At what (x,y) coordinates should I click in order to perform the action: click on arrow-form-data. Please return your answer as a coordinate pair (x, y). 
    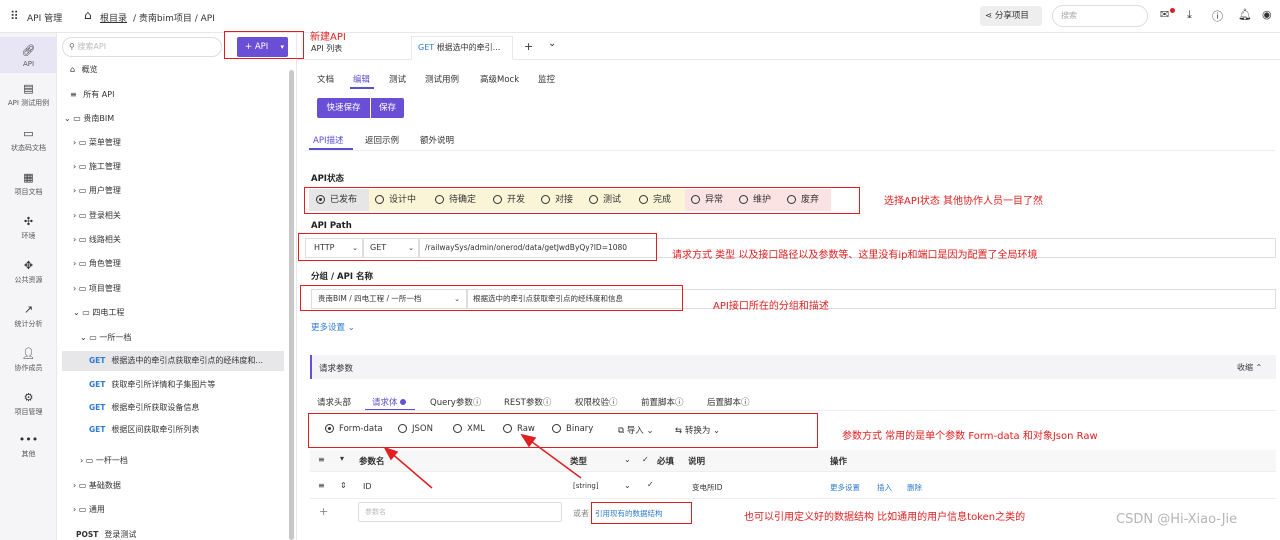
    Looking at the image, I should click on (411, 470).